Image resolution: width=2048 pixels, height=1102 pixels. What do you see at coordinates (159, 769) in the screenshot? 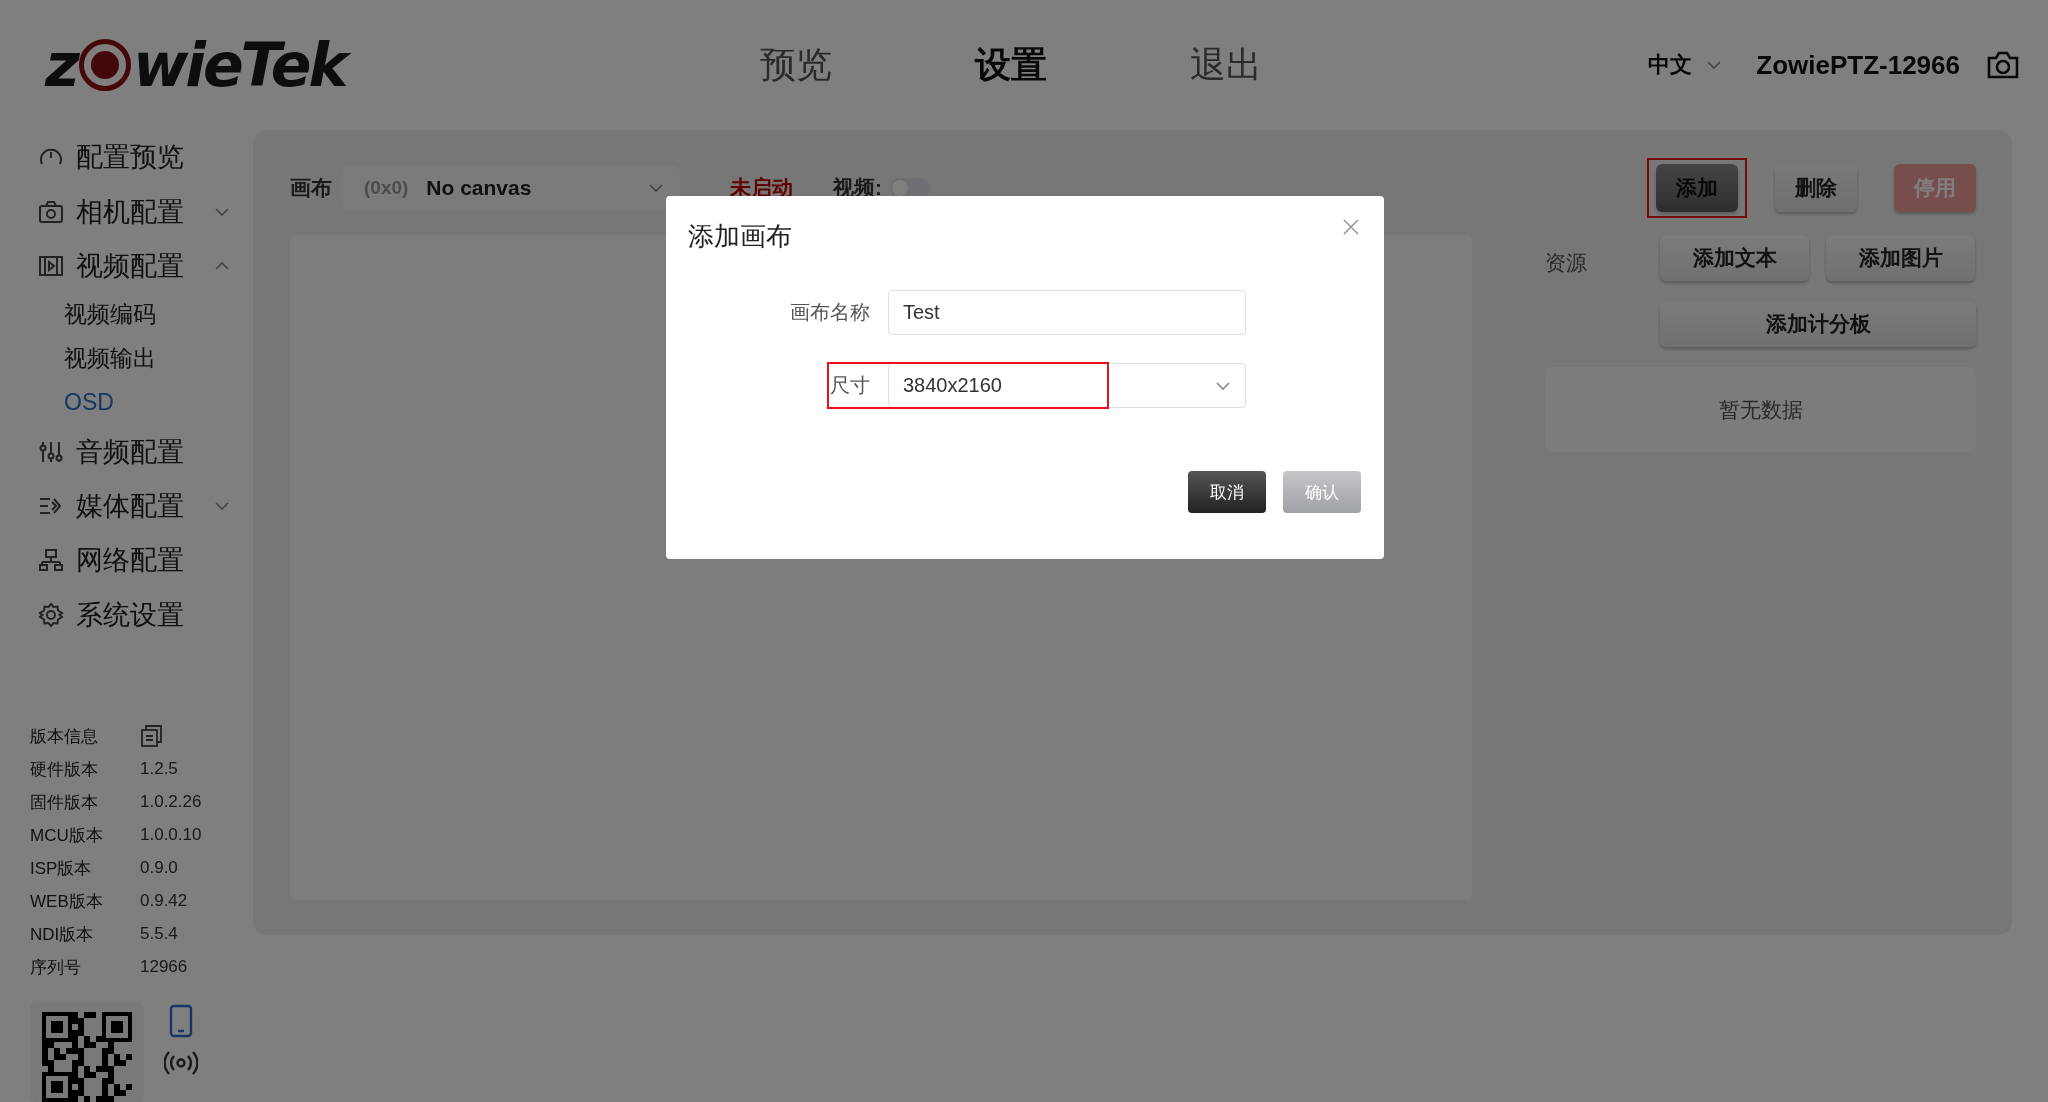
I see `version-value: 1.2.5` at bounding box center [159, 769].